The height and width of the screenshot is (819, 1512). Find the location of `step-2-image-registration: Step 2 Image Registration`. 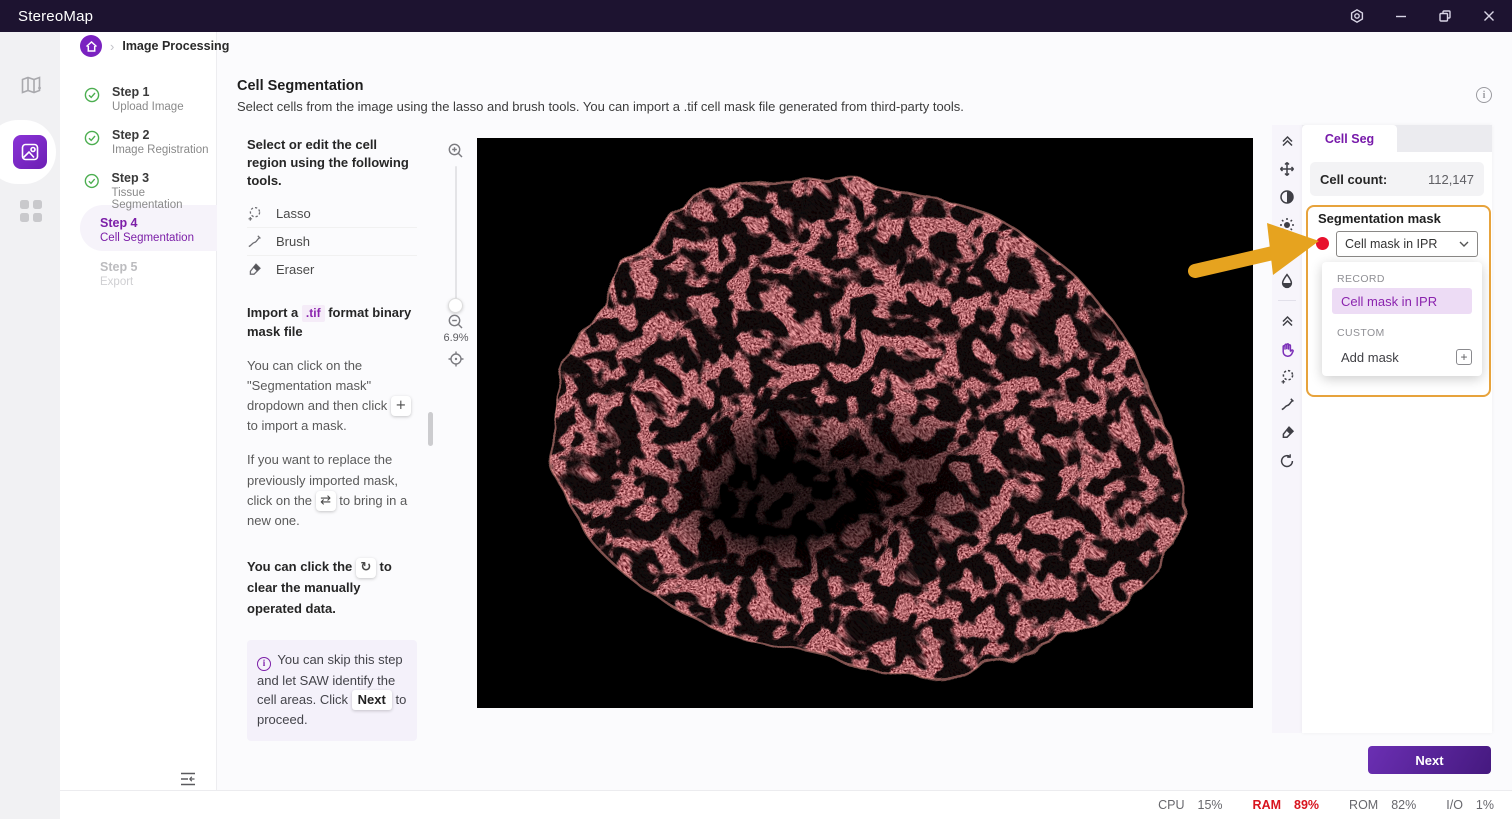

step-2-image-registration: Step 2 Image Registration is located at coordinates (146, 142).